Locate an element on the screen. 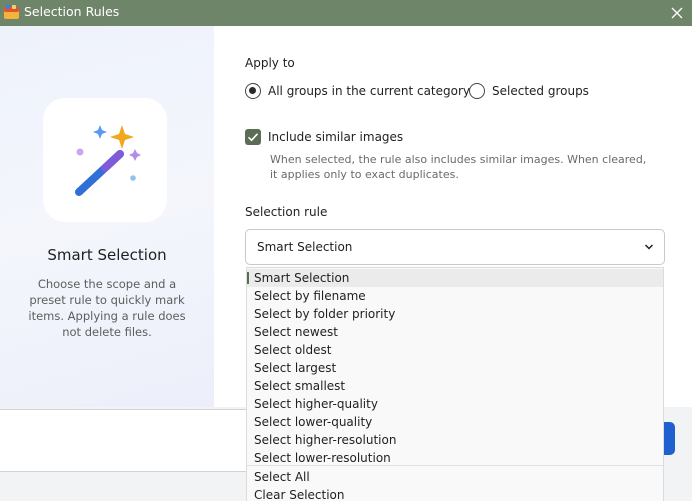 The width and height of the screenshot is (692, 501). window-title: Selection Rules is located at coordinates (72, 11).